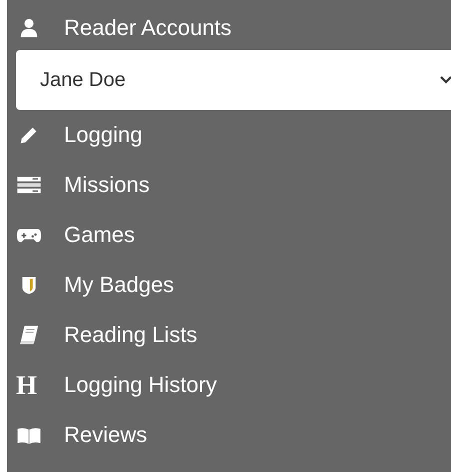  I want to click on section-heading: Reader Accounts, so click(148, 28).